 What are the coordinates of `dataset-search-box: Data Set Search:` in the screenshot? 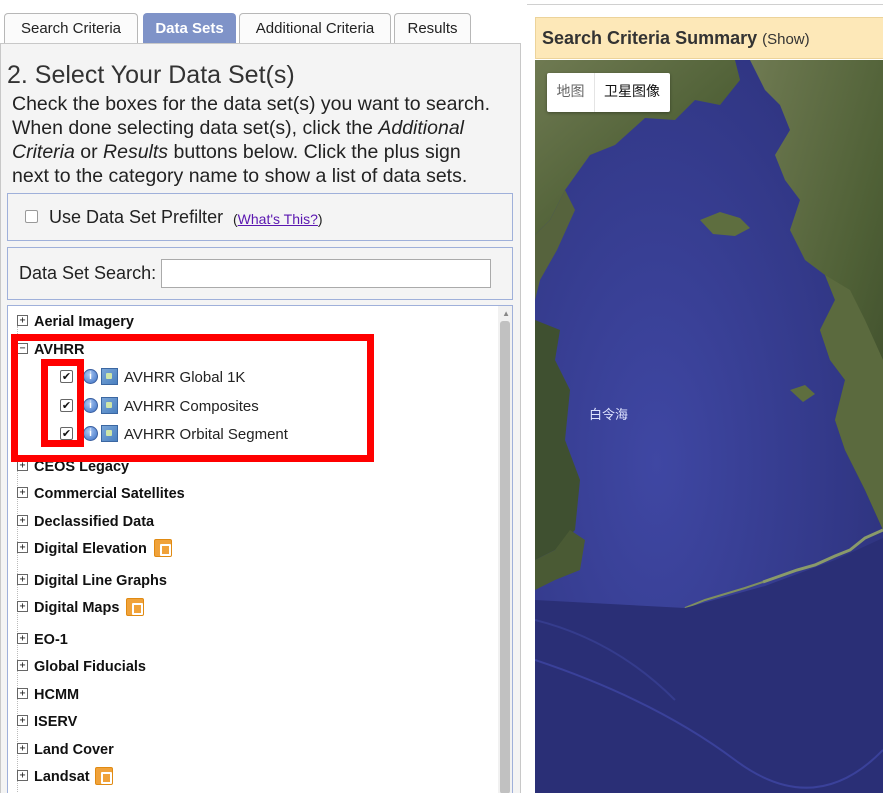 It's located at (260, 273).